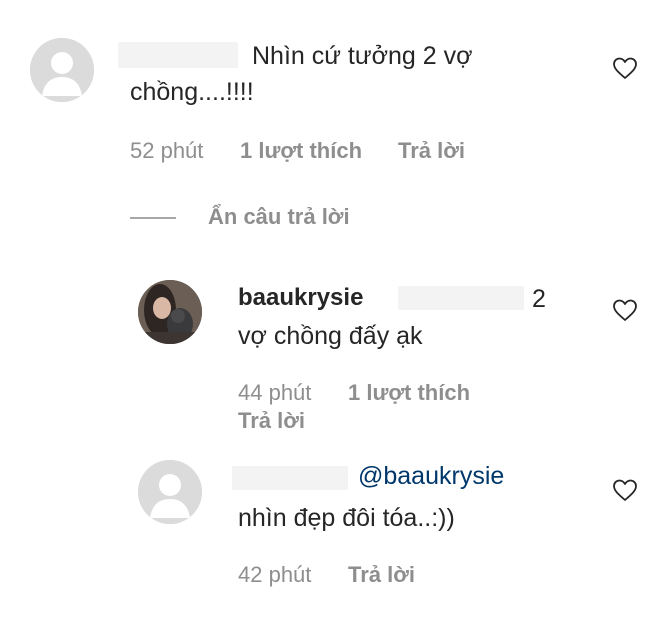 The width and height of the screenshot is (660, 628). What do you see at coordinates (153, 218) in the screenshot?
I see `hide-replies-divider` at bounding box center [153, 218].